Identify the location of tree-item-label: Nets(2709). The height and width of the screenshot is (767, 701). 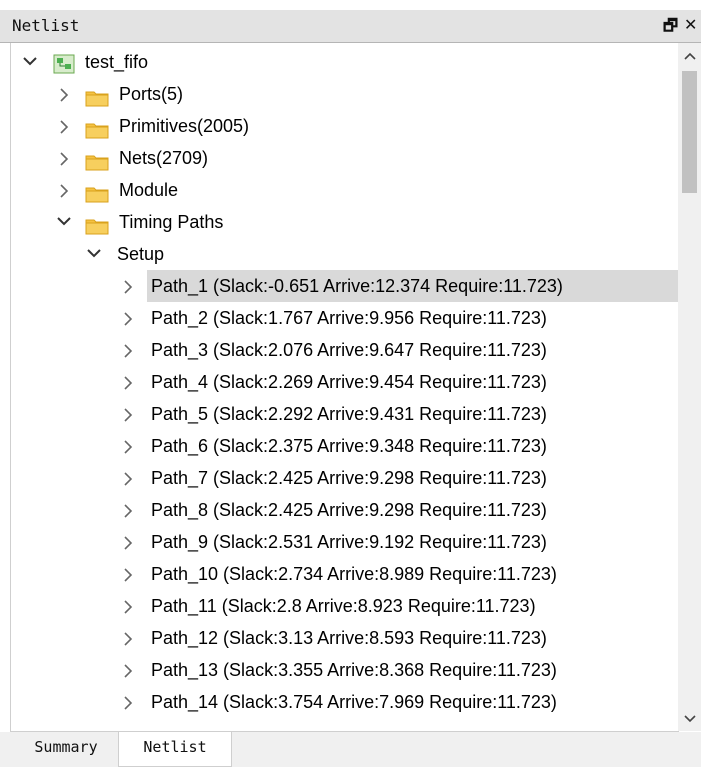
(164, 158).